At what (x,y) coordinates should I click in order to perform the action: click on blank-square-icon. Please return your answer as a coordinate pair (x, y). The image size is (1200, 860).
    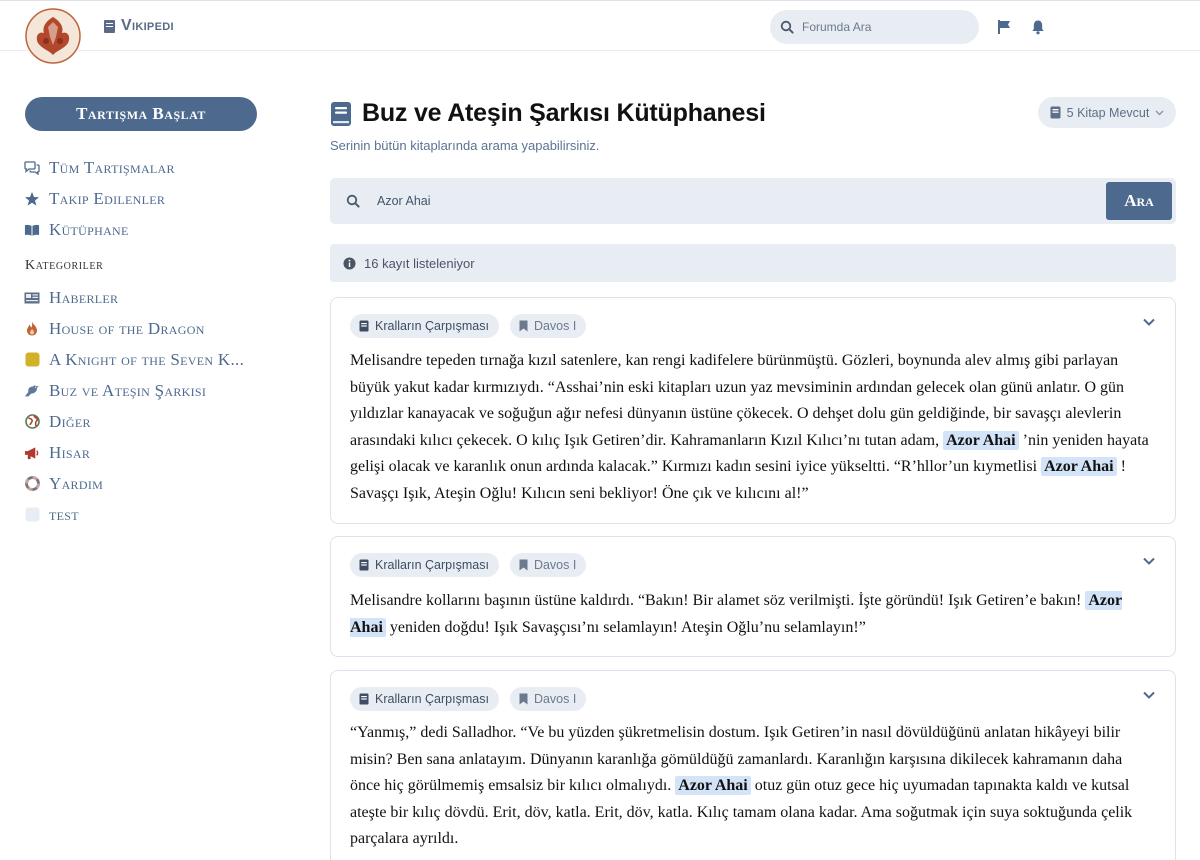
    Looking at the image, I should click on (32, 515).